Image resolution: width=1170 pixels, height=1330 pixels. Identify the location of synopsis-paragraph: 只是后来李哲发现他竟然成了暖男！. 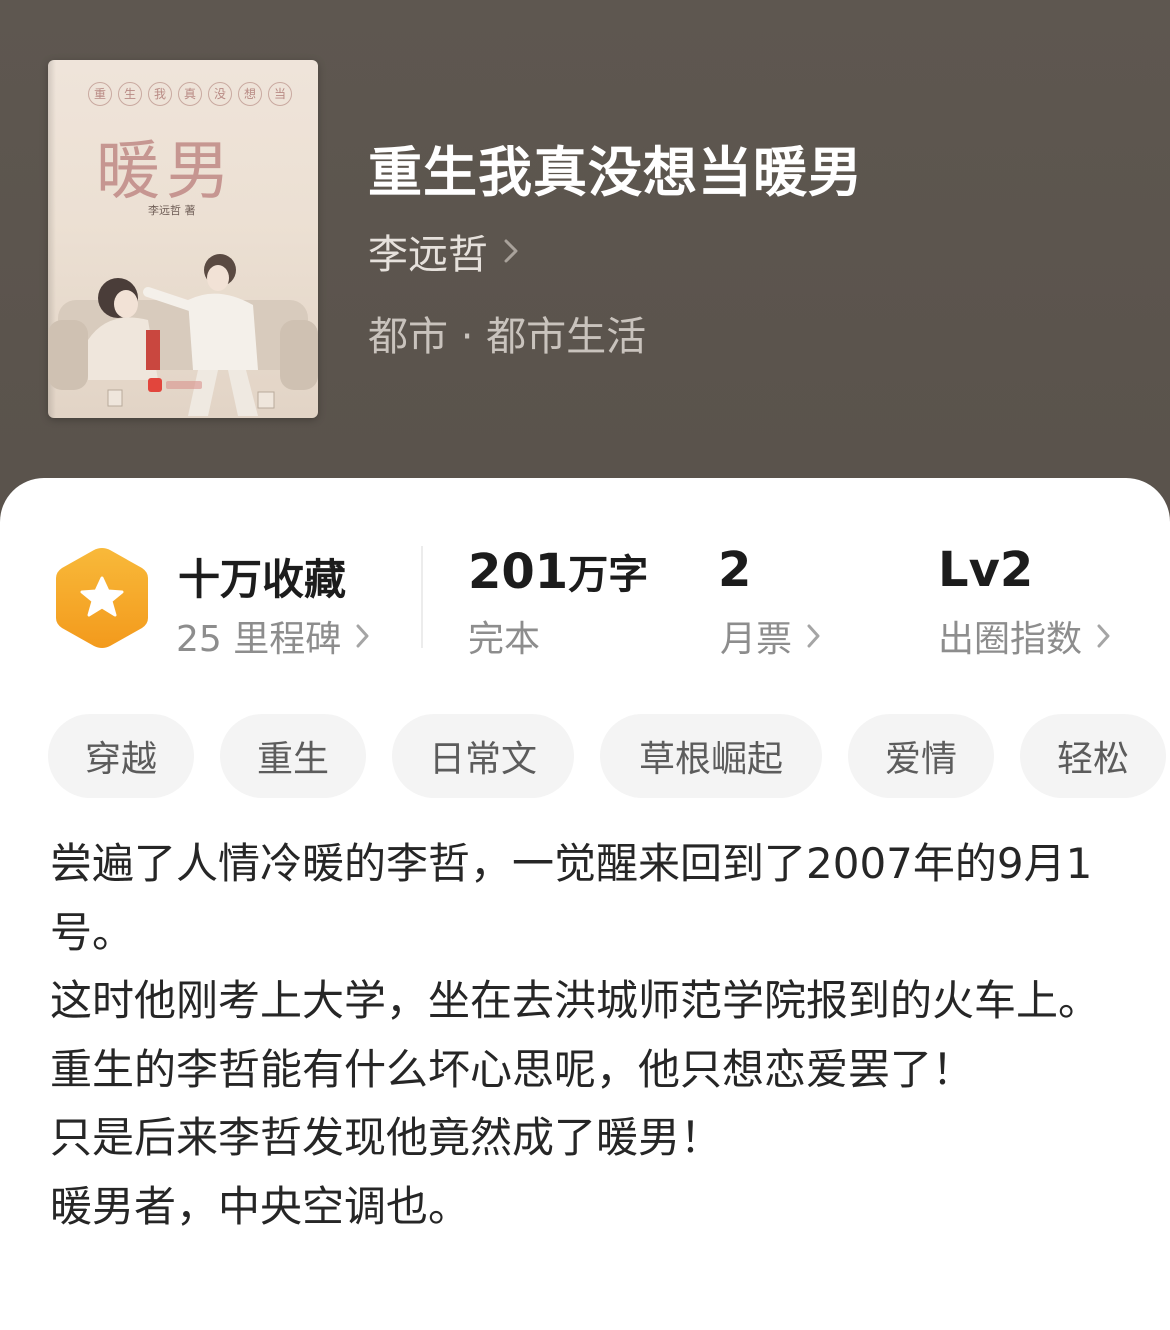
(386, 1137).